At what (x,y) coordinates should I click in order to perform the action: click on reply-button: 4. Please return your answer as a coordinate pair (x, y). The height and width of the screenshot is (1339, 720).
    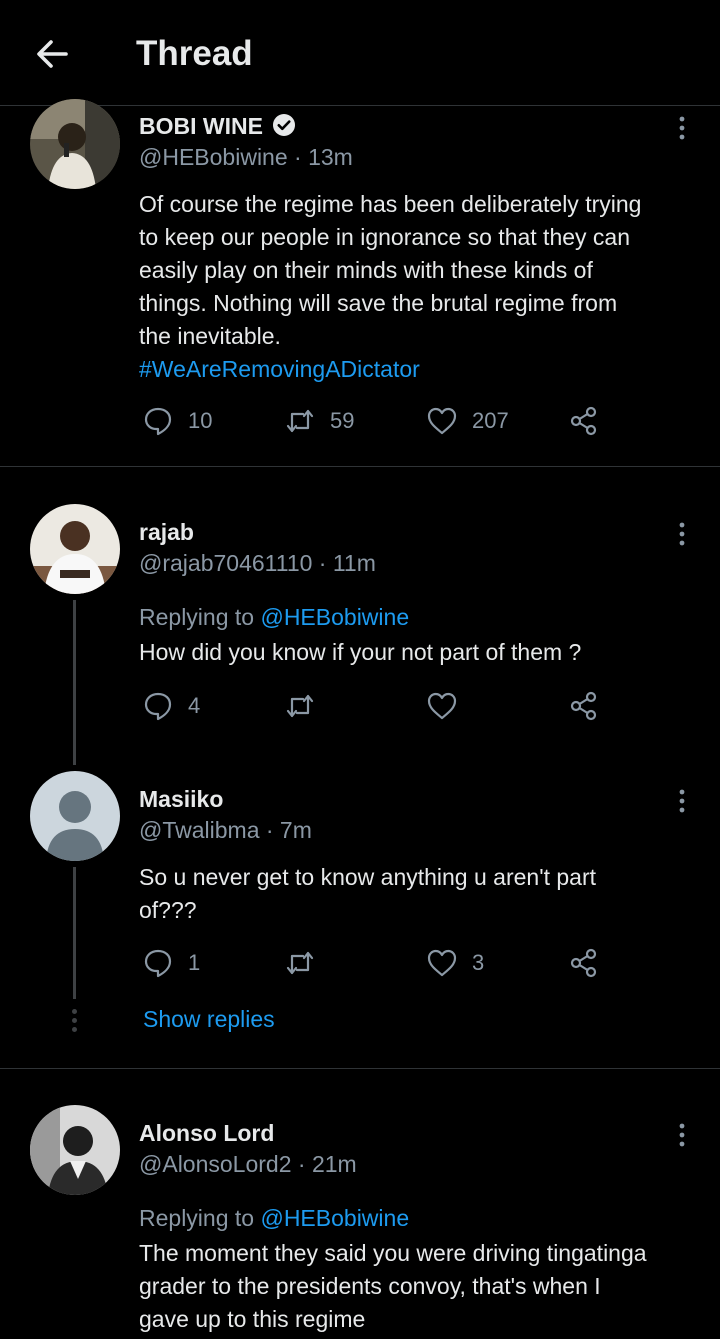
    Looking at the image, I should click on (171, 706).